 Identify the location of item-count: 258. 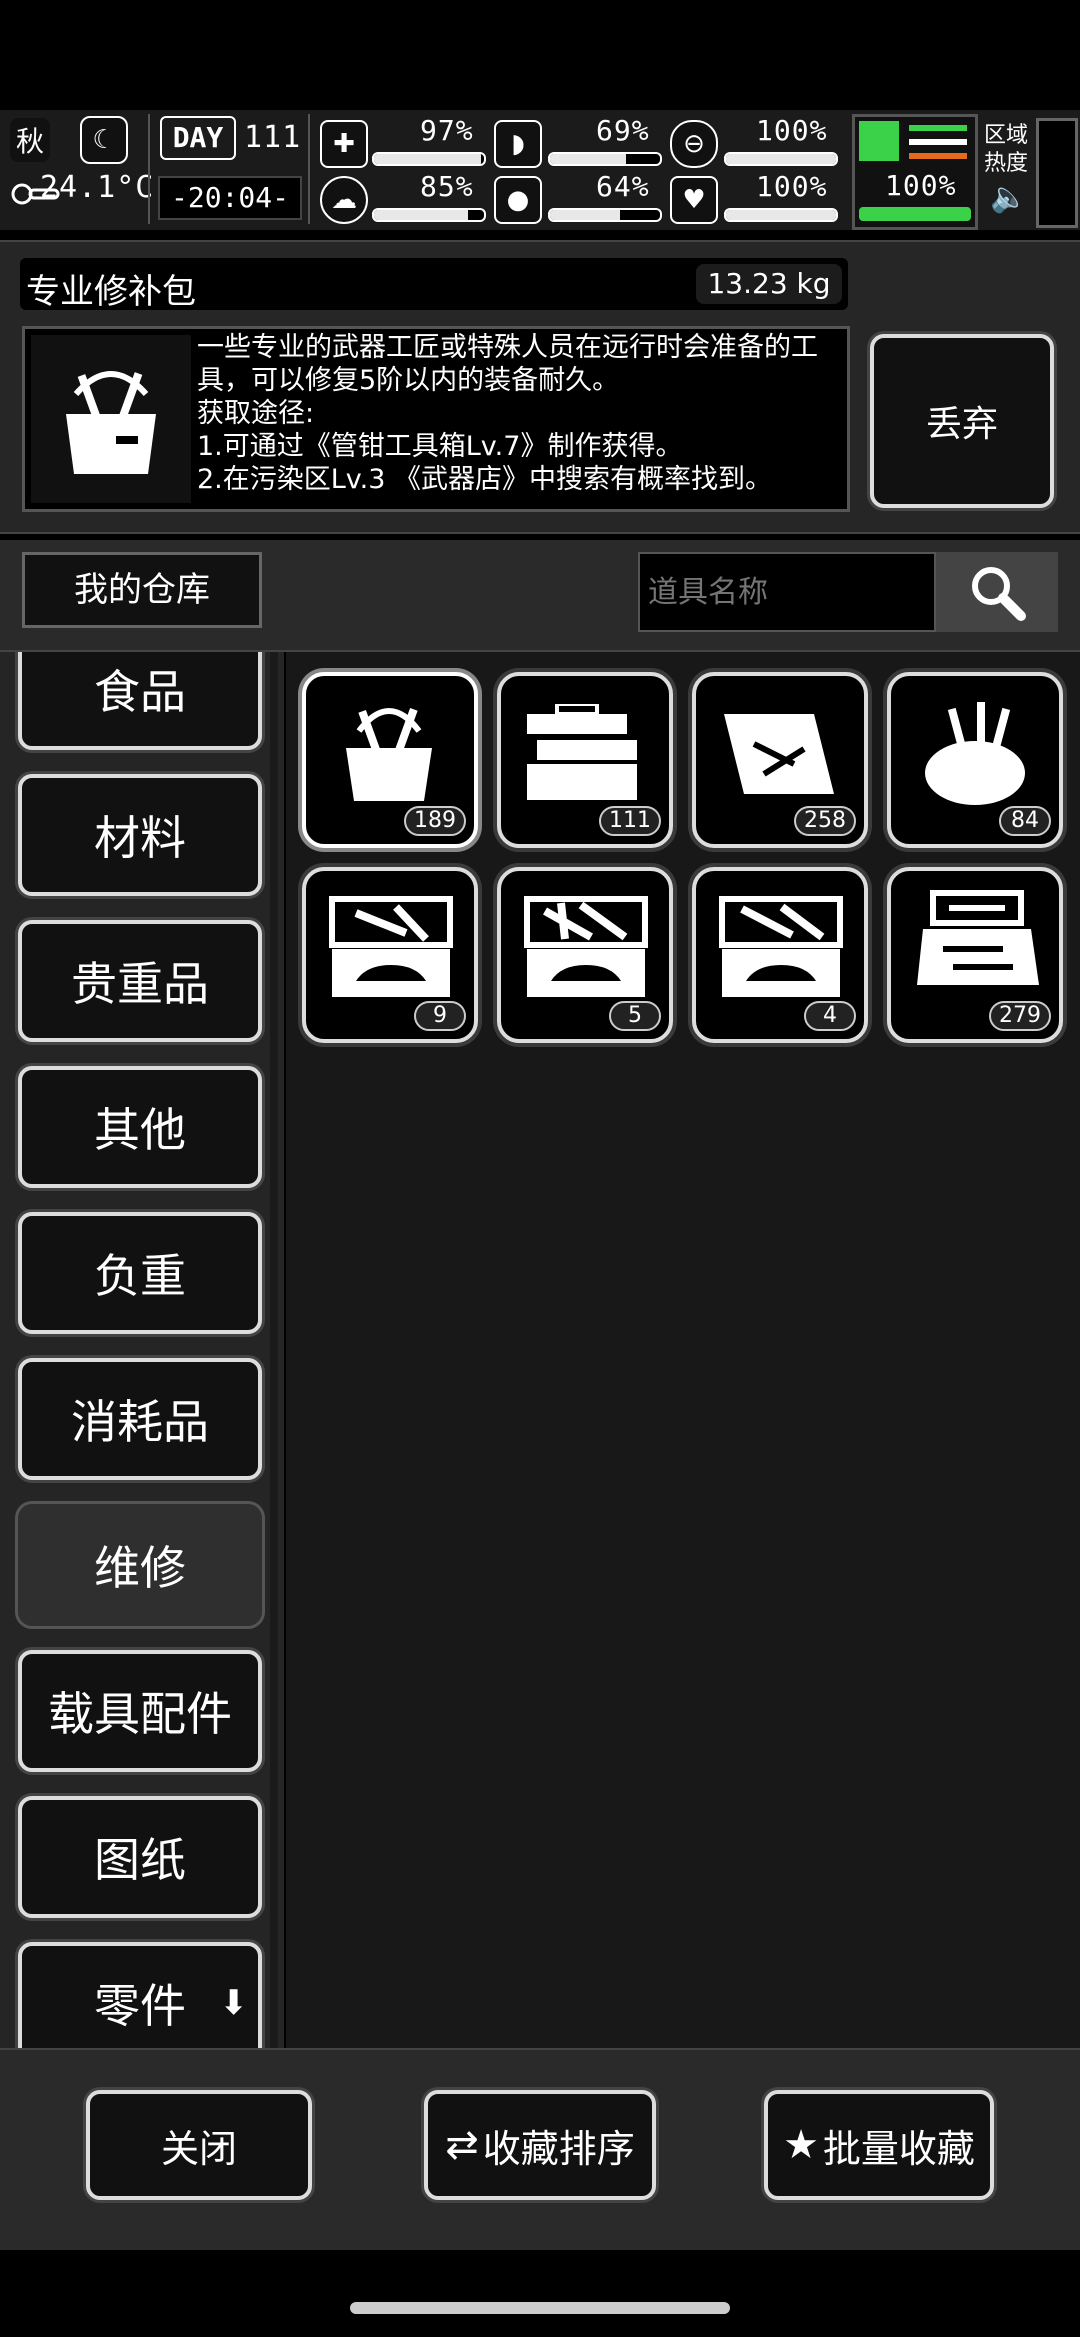
(825, 821).